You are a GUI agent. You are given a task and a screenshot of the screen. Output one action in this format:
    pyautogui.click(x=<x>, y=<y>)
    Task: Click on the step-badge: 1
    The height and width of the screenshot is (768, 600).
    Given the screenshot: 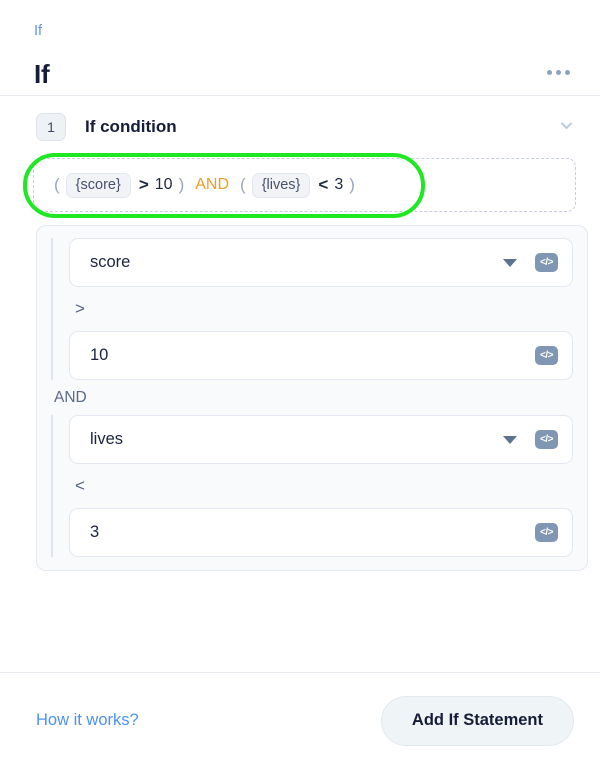 What is the action you would take?
    pyautogui.click(x=51, y=127)
    